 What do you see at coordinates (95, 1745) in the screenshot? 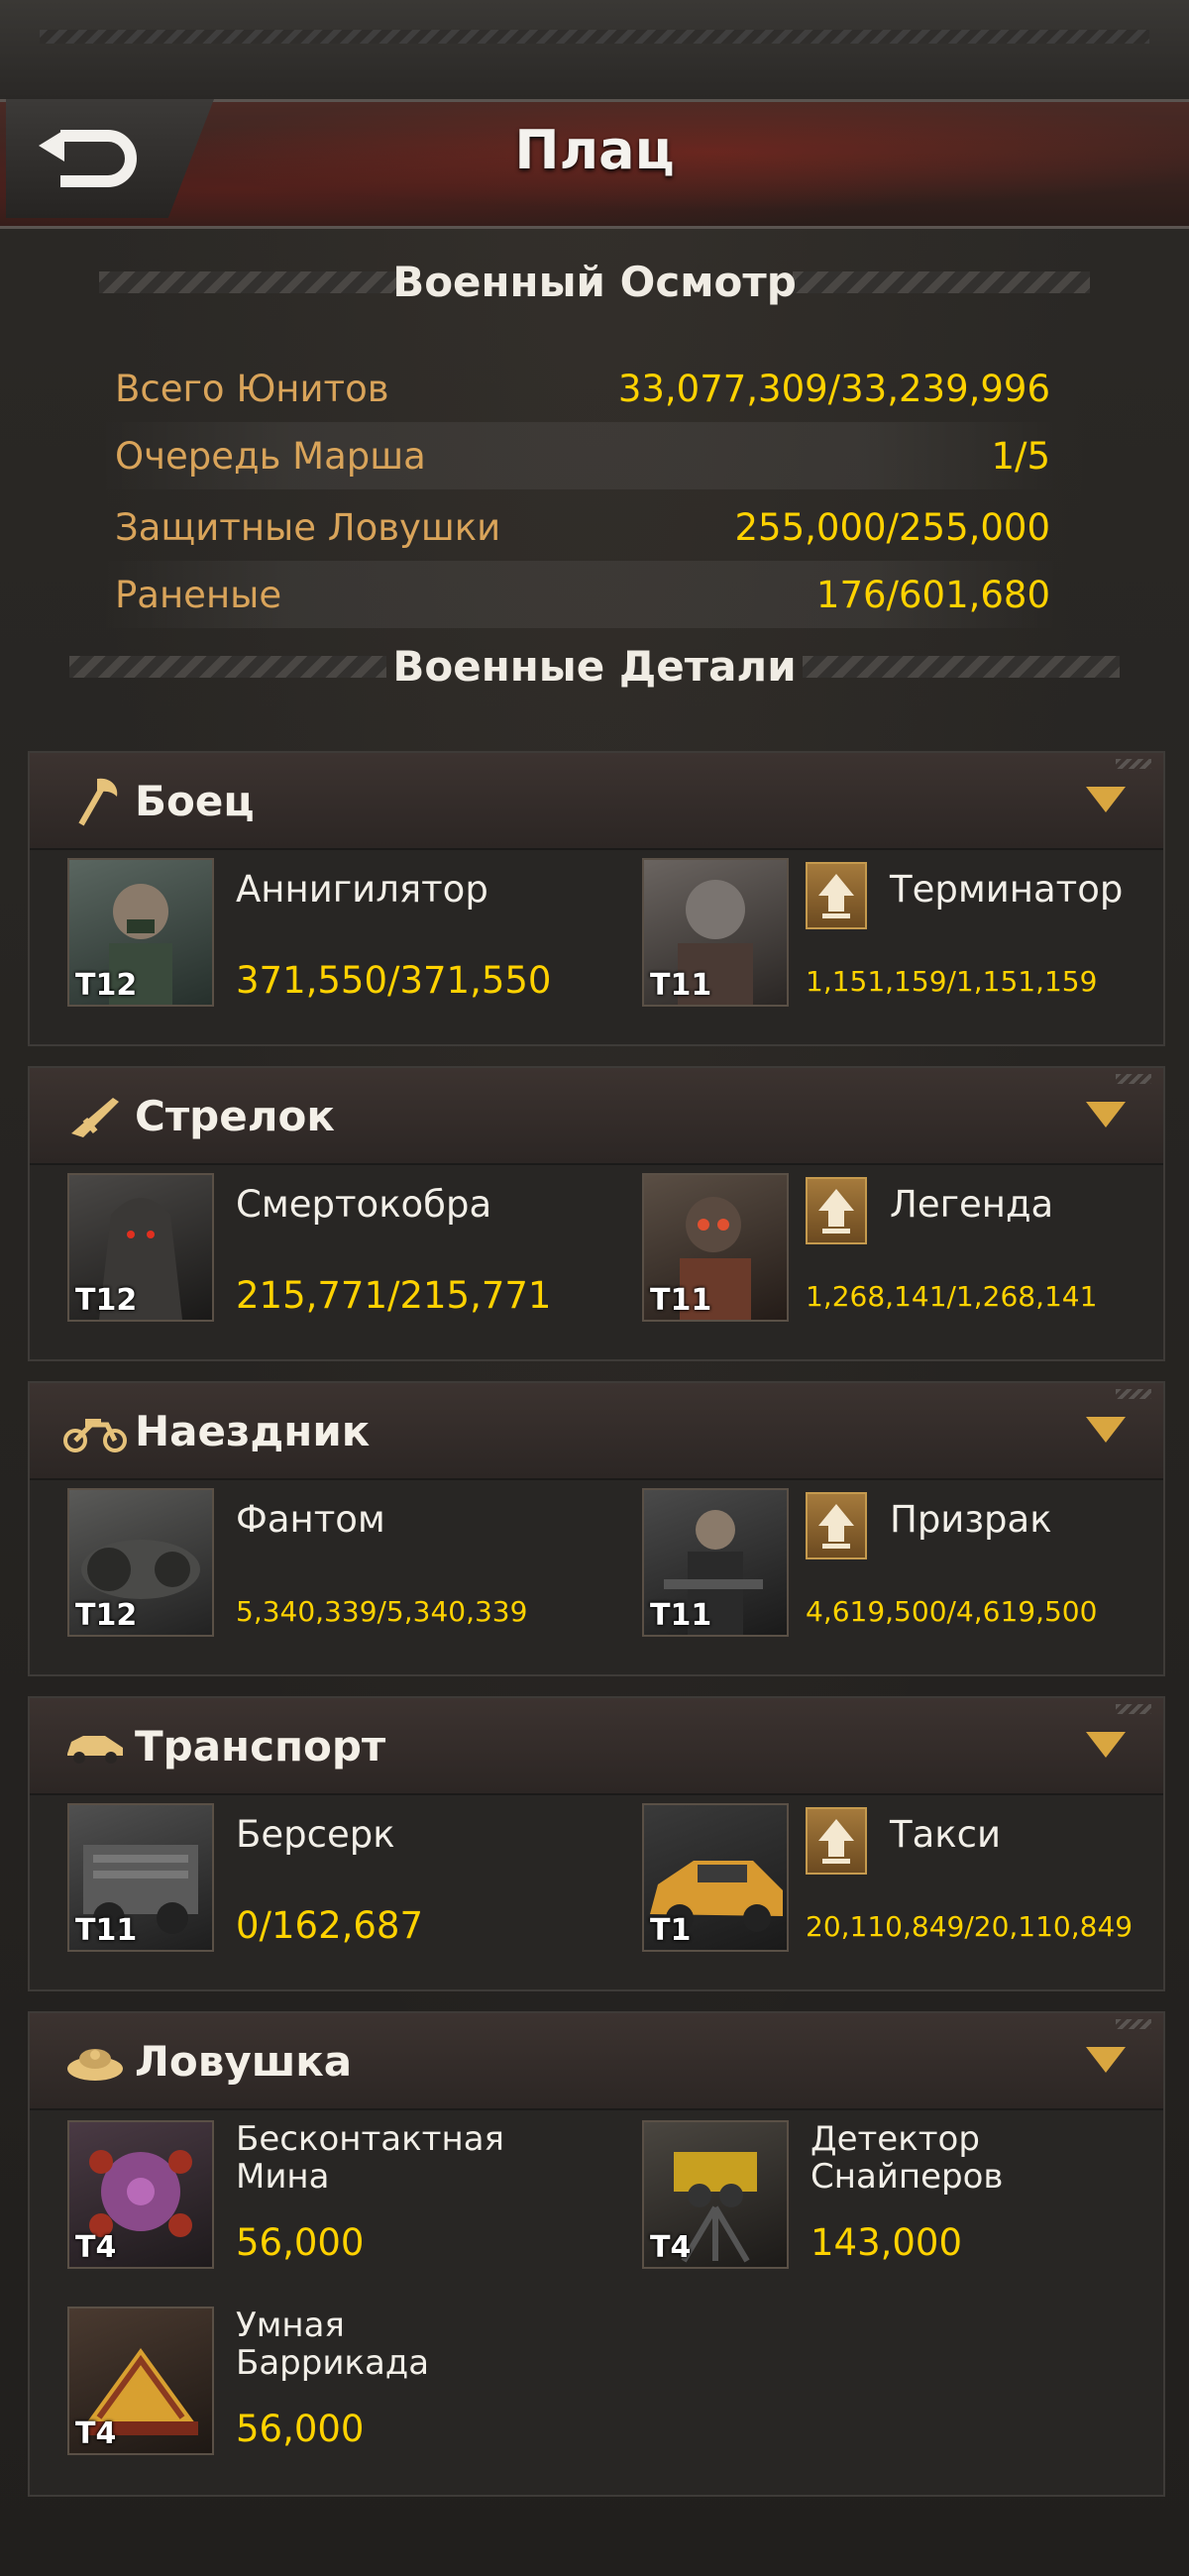
I see `car-icon` at bounding box center [95, 1745].